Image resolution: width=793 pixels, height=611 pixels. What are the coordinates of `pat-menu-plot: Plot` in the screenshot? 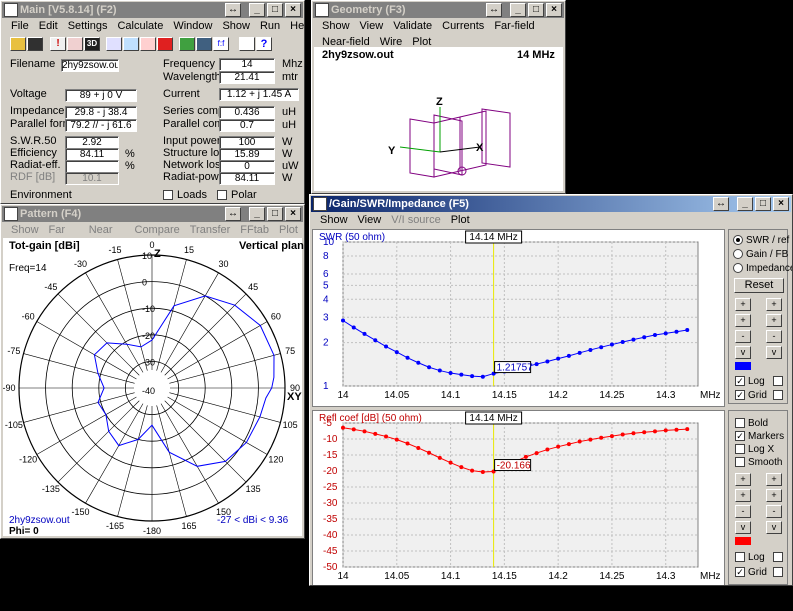 It's located at (288, 230).